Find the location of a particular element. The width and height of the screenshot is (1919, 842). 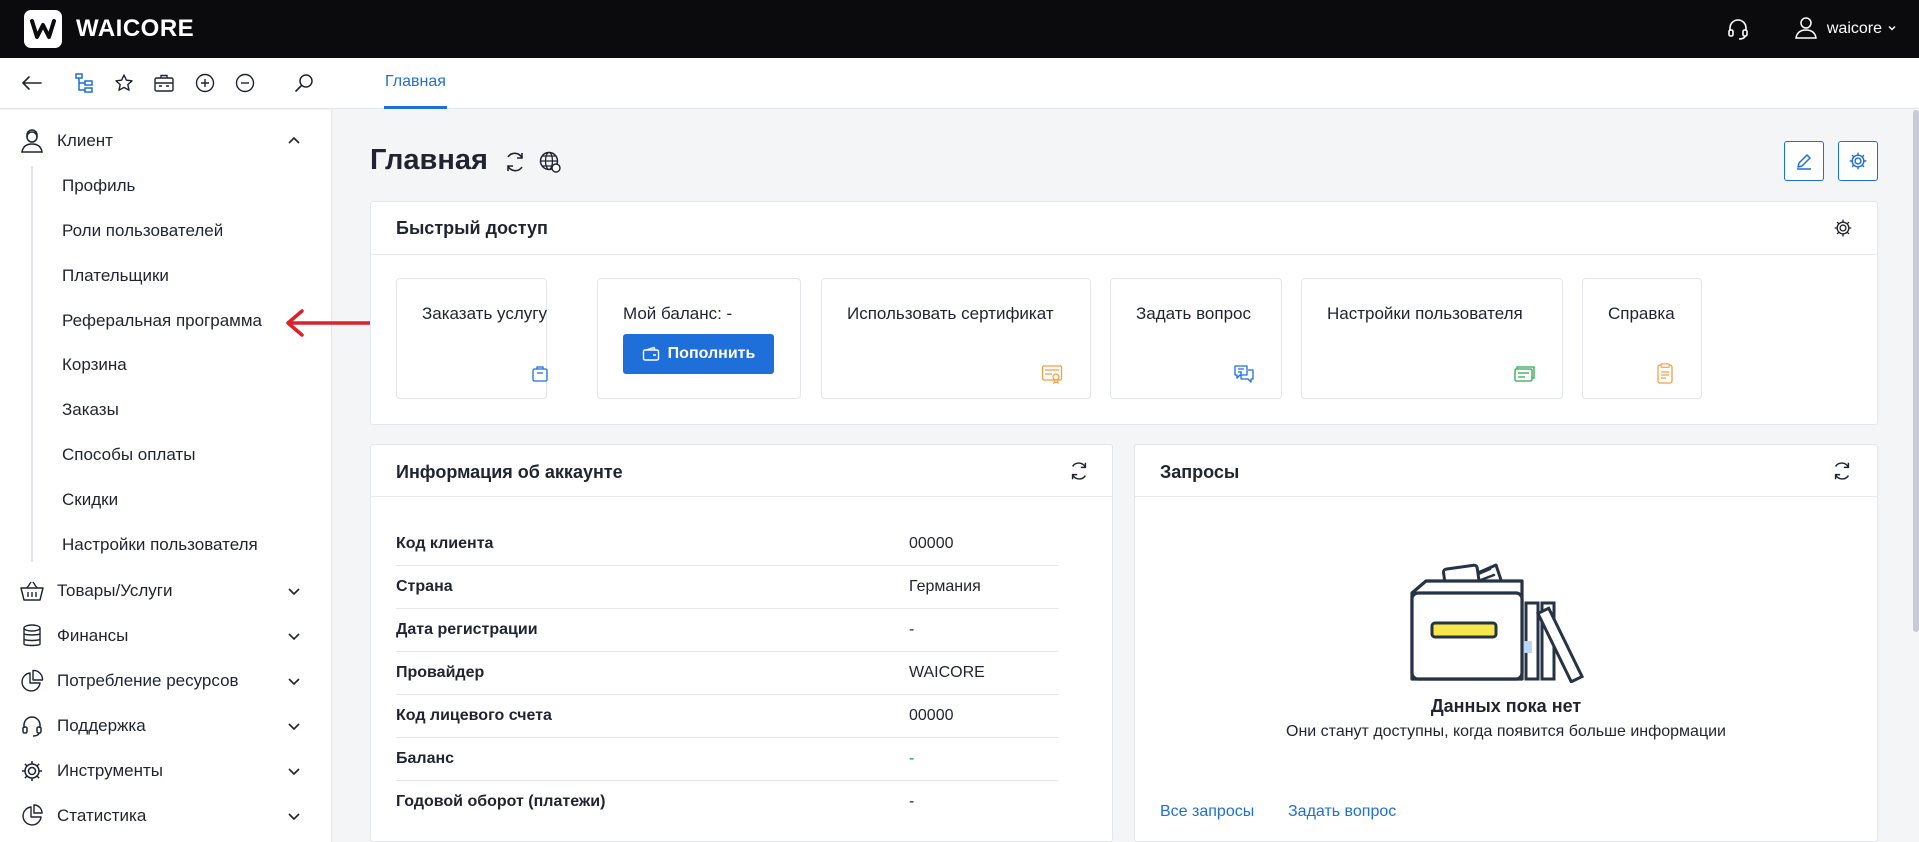

wallet-icon is located at coordinates (651, 354).